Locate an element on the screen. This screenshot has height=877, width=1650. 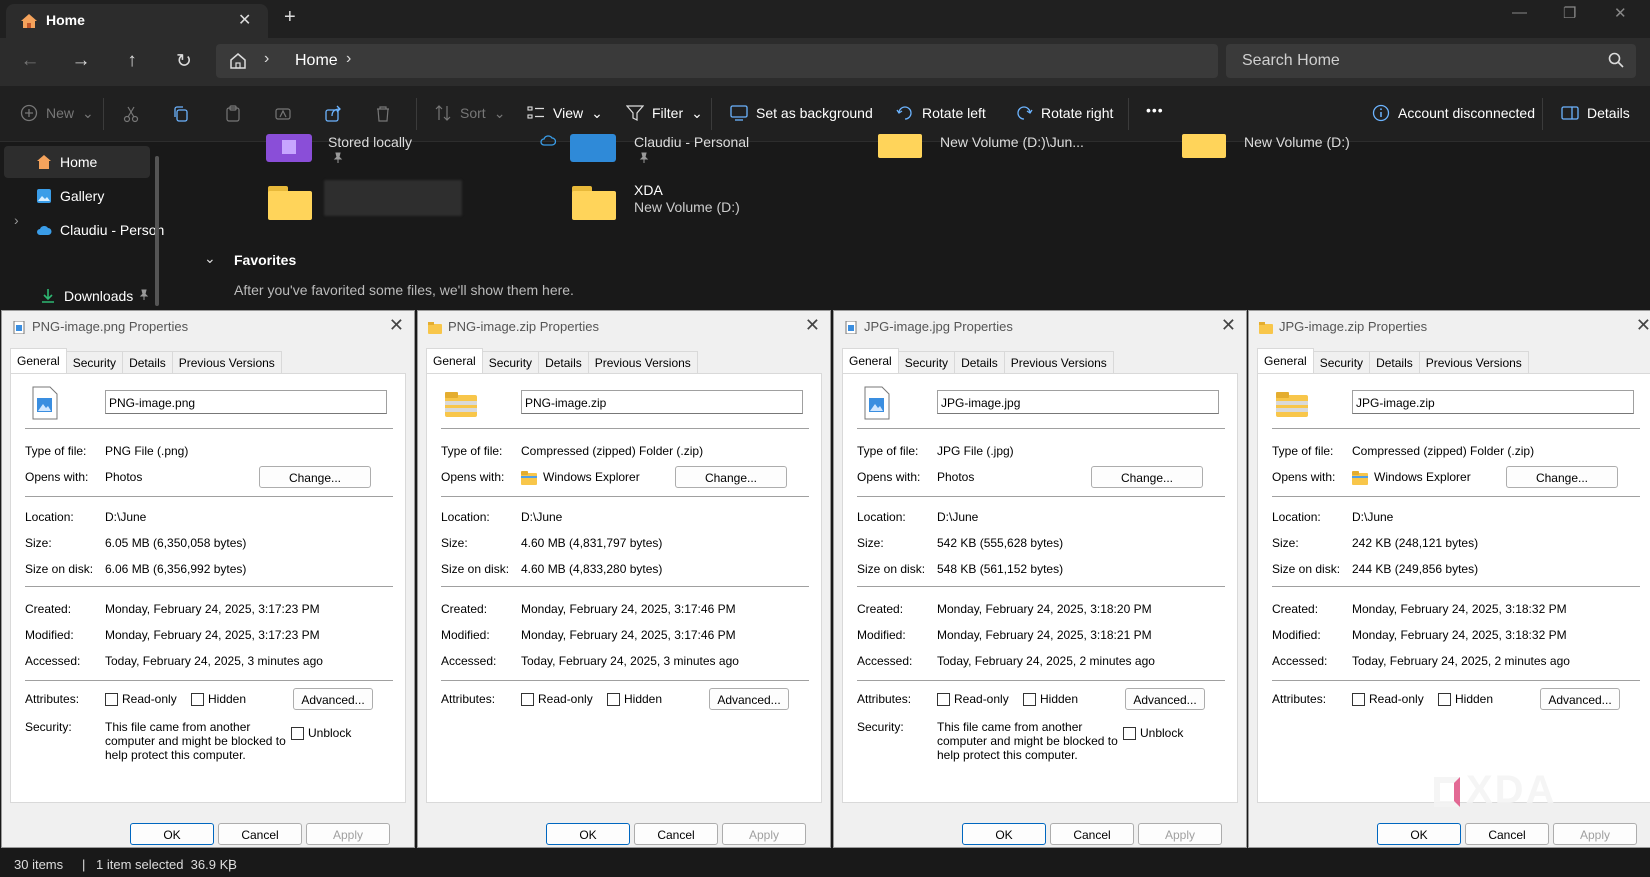
delete-icon is located at coordinates (383, 114).